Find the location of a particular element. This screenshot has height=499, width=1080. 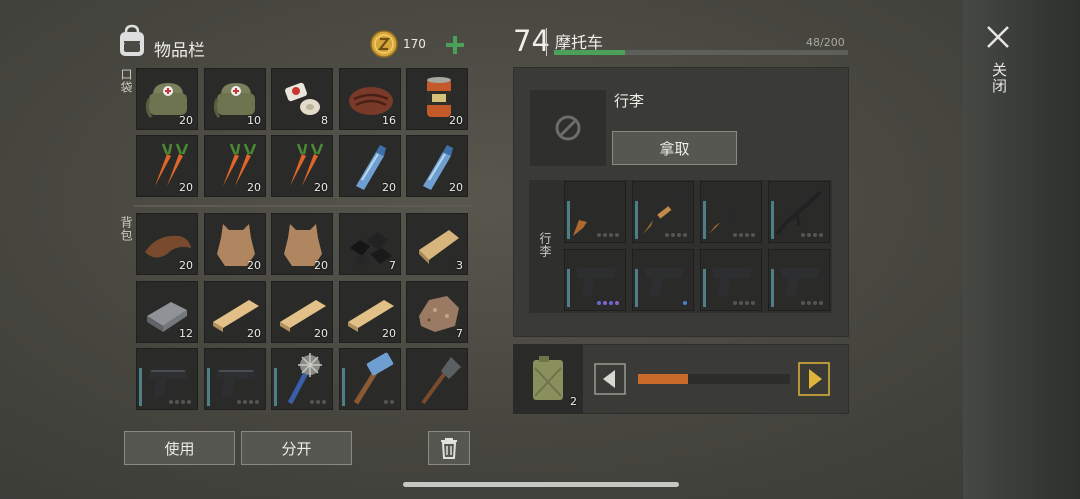

close-icon is located at coordinates (998, 37).